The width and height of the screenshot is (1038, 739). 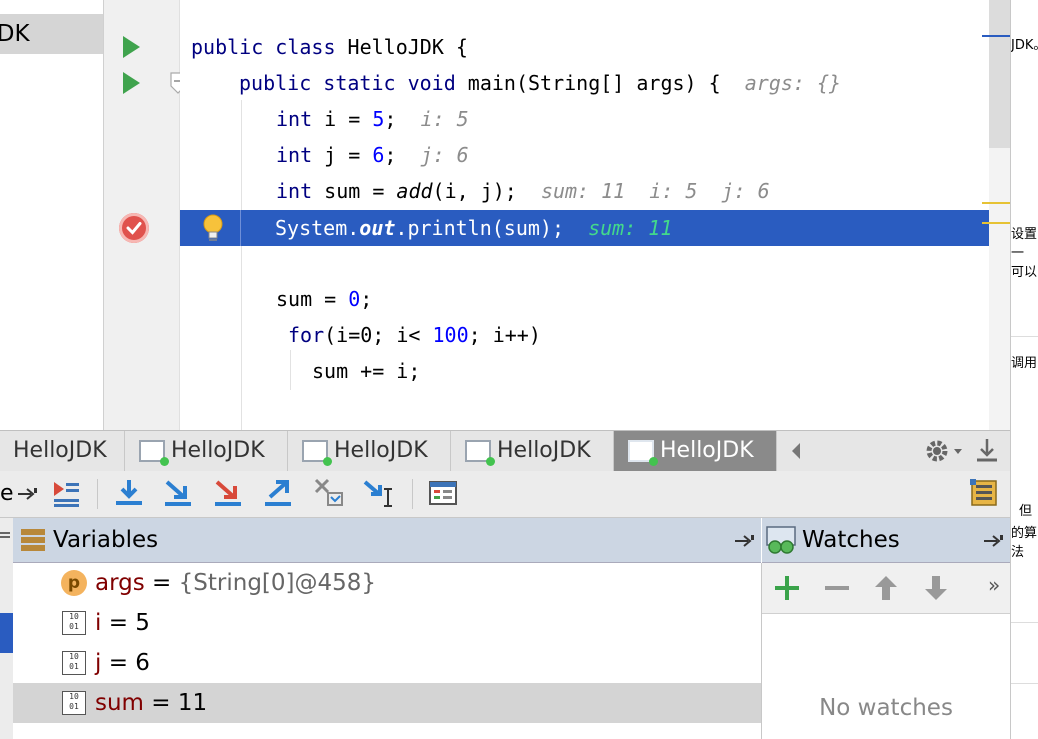 I want to click on code-line-7: sum = 0;, so click(x=324, y=299).